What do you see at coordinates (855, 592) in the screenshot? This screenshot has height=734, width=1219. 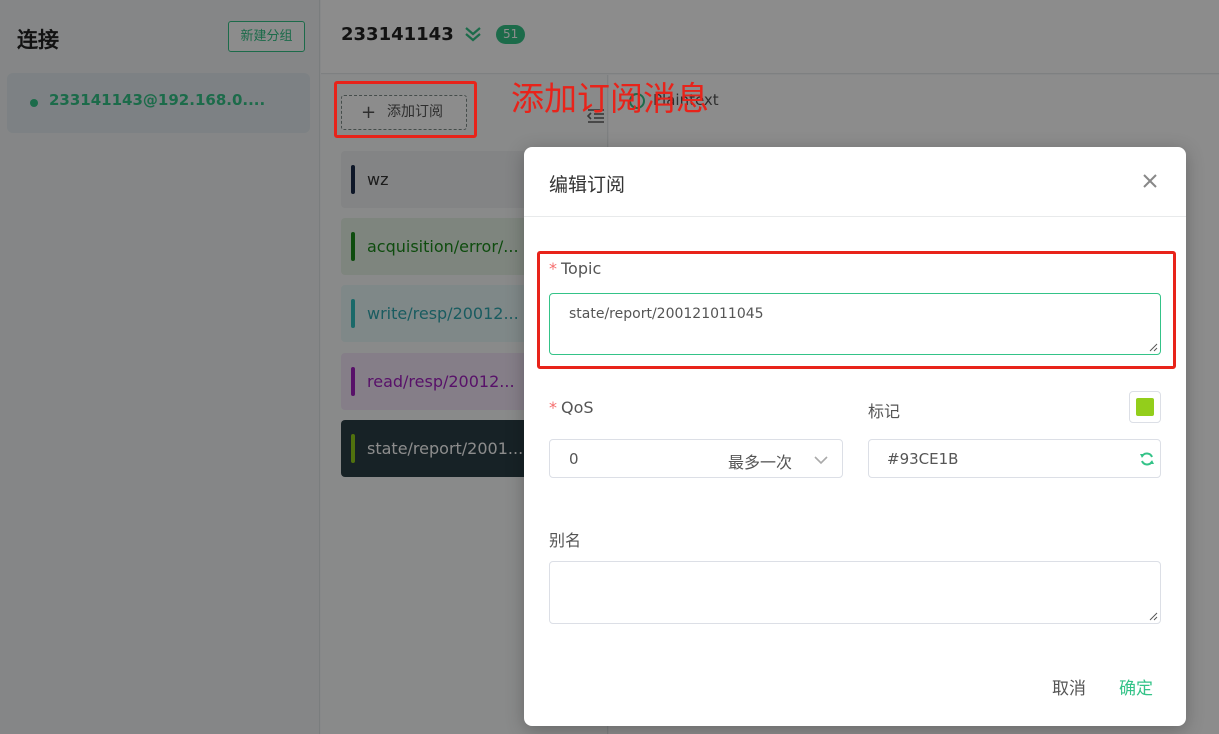 I see `alias-textarea` at bounding box center [855, 592].